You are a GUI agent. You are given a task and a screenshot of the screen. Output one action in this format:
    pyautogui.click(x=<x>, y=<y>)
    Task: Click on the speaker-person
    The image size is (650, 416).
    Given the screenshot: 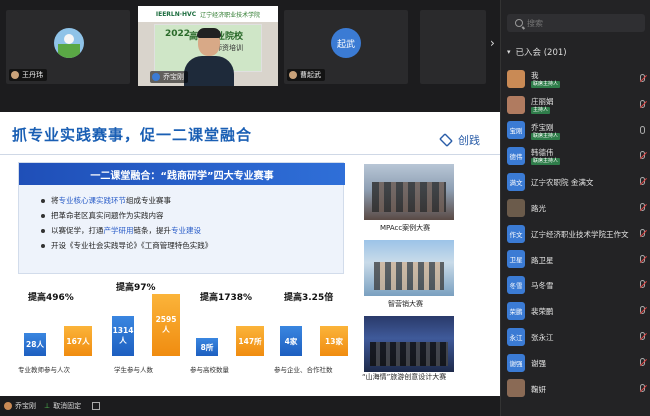 What is the action you would take?
    pyautogui.click(x=209, y=57)
    